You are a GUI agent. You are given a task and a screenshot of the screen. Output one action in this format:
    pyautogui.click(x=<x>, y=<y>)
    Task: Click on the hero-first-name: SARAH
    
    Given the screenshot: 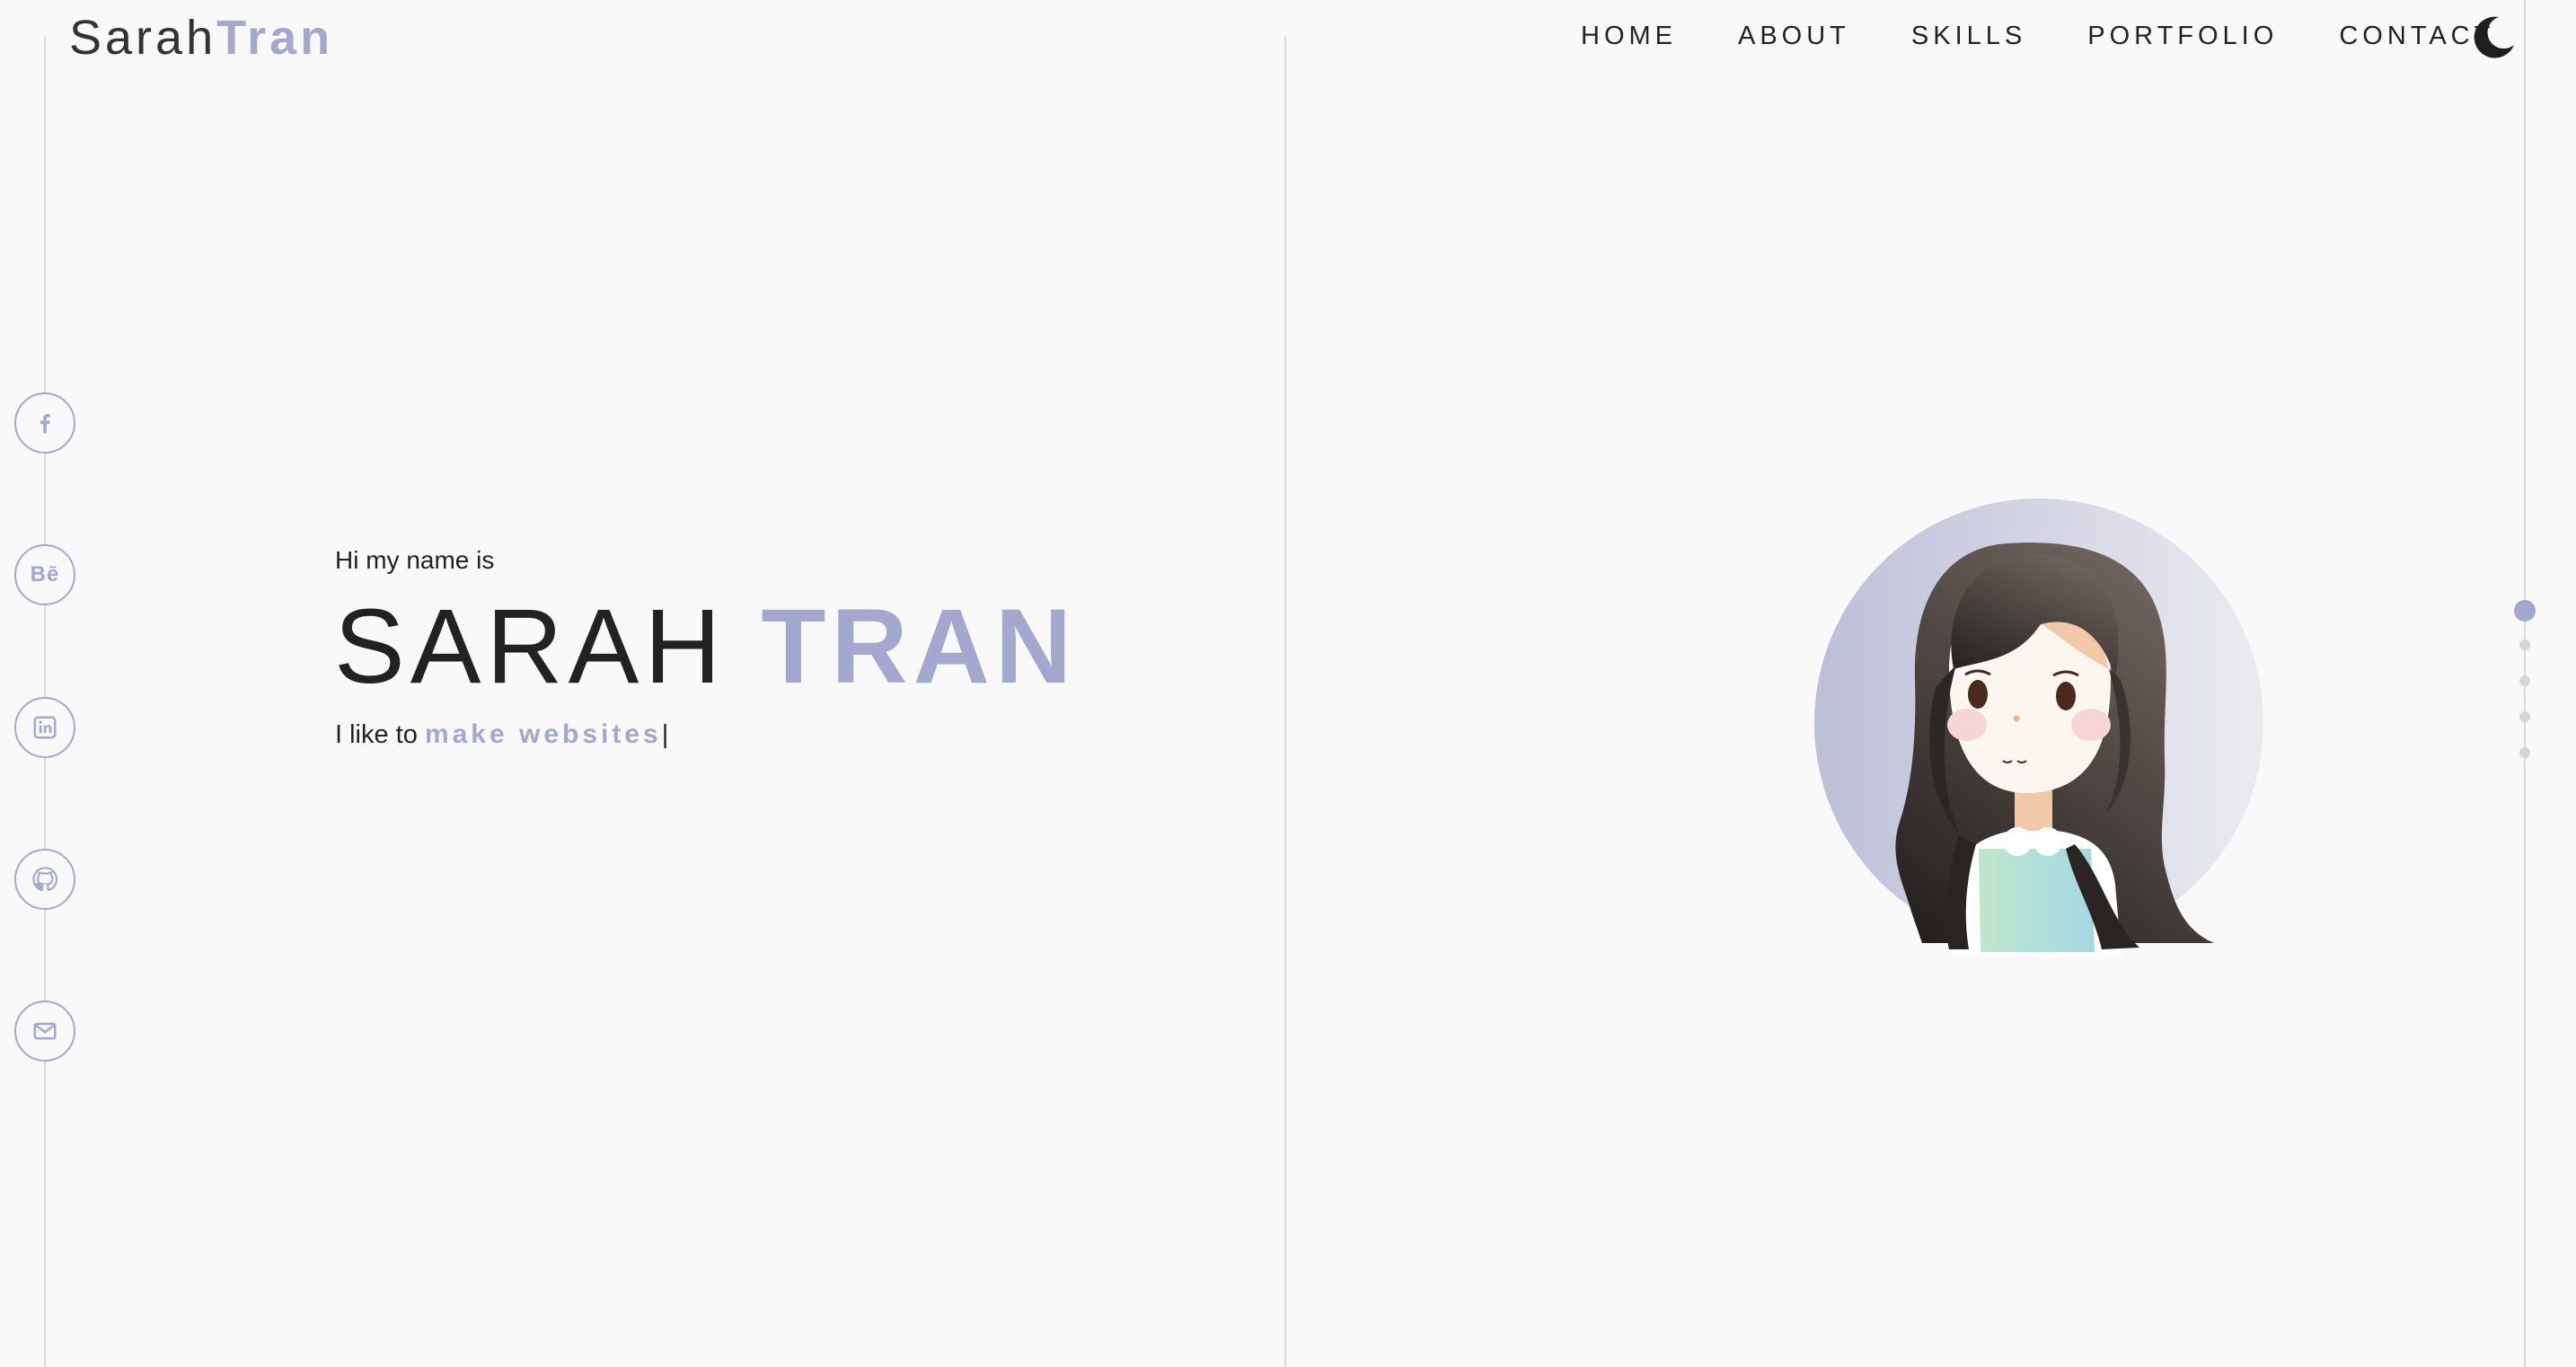 What is the action you would take?
    pyautogui.click(x=530, y=646)
    